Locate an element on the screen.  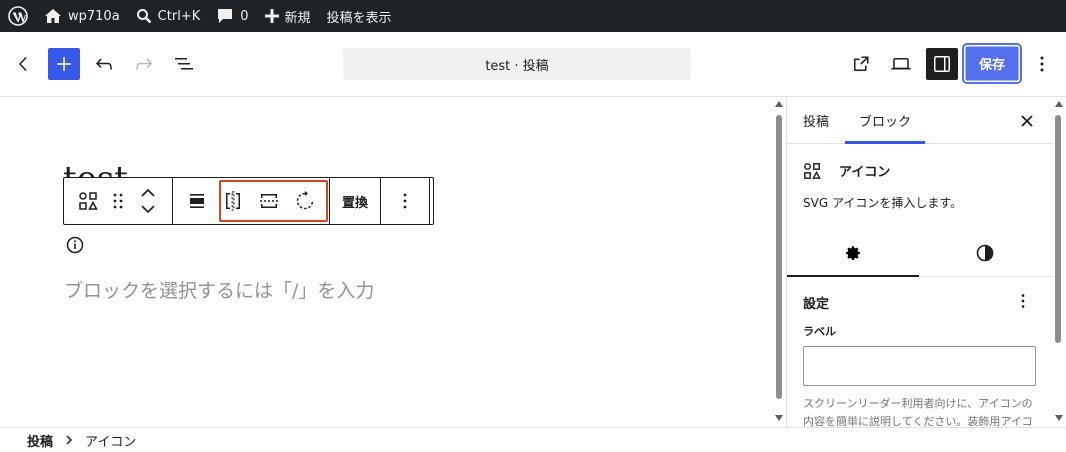
block-toolbar-controls-group is located at coordinates (251, 201).